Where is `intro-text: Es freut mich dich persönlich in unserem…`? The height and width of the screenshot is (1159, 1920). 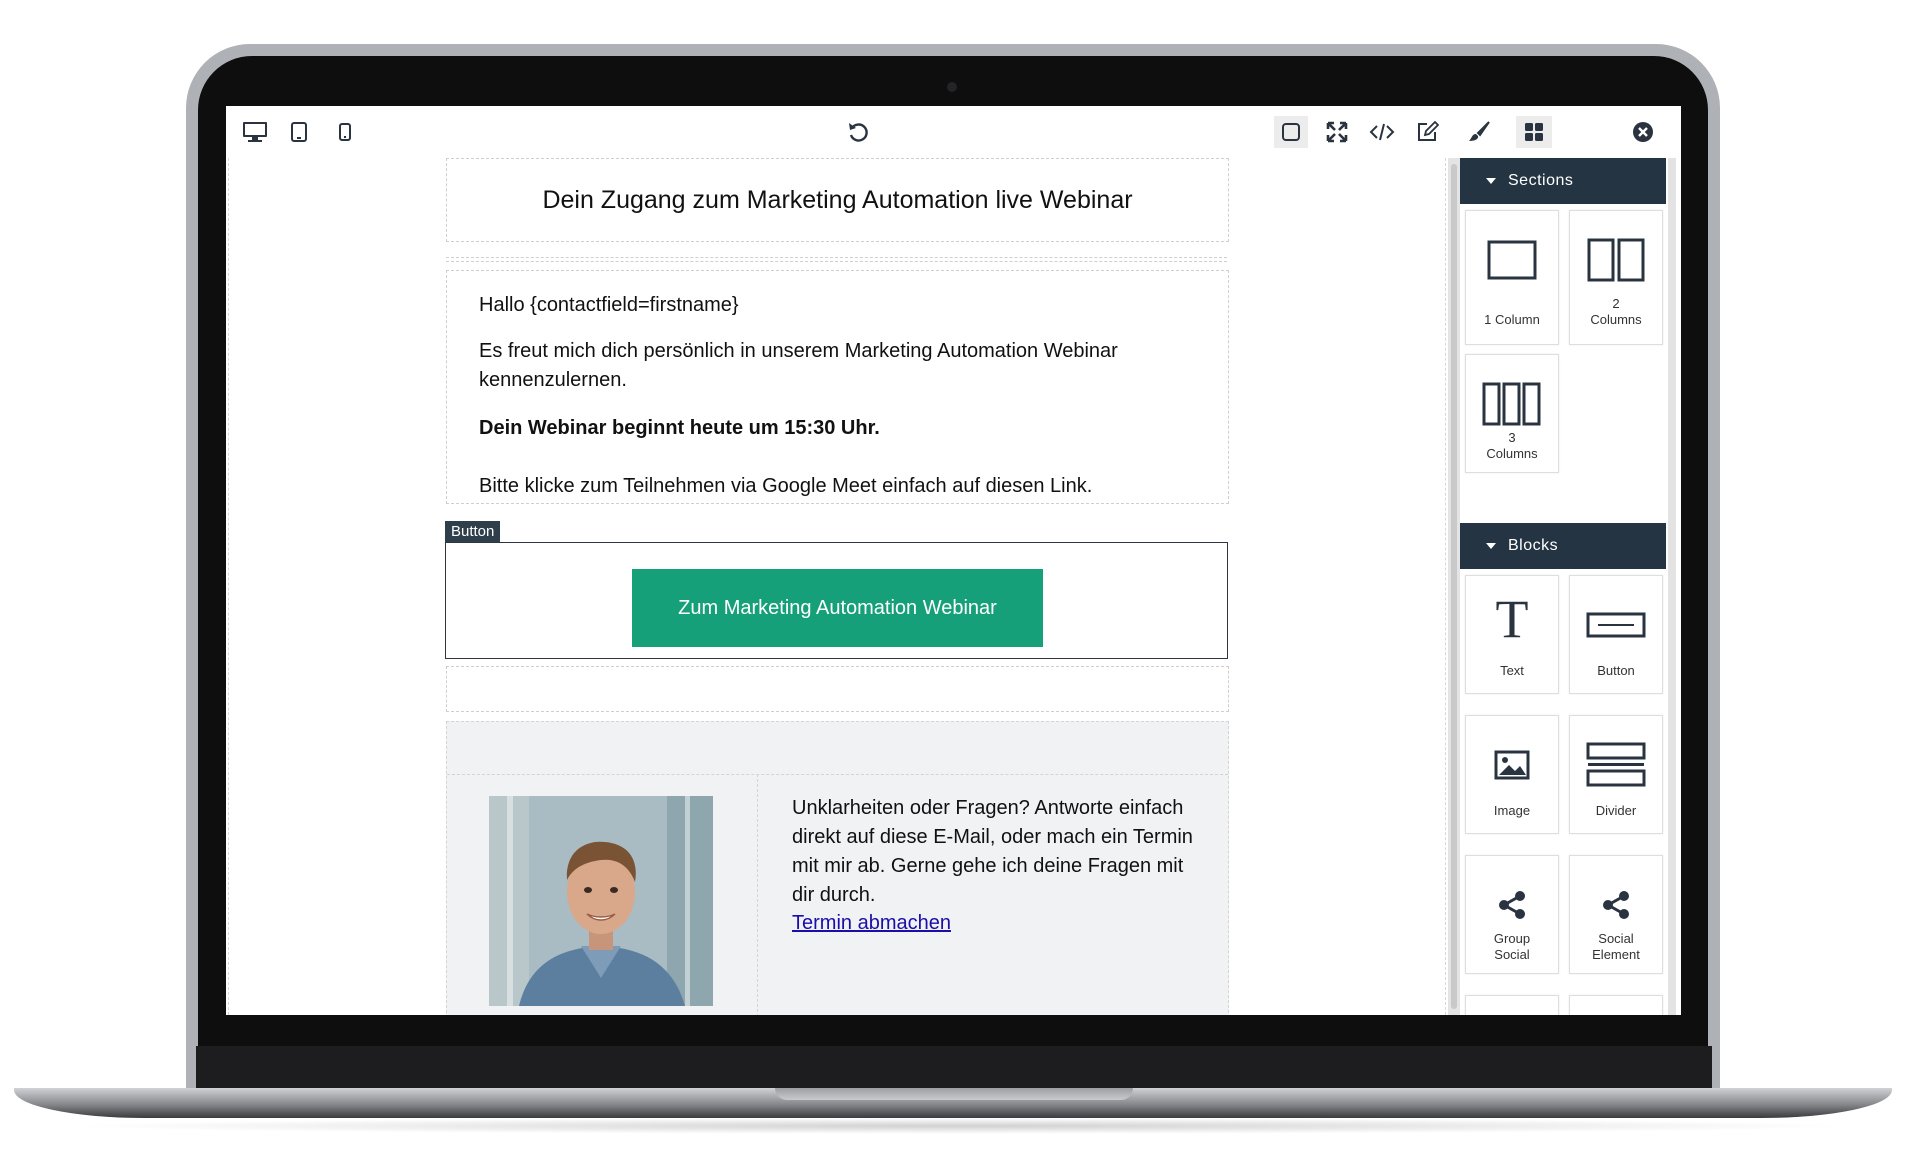
intro-text: Es freut mich dich persönlich in unserem… is located at coordinates (798, 365).